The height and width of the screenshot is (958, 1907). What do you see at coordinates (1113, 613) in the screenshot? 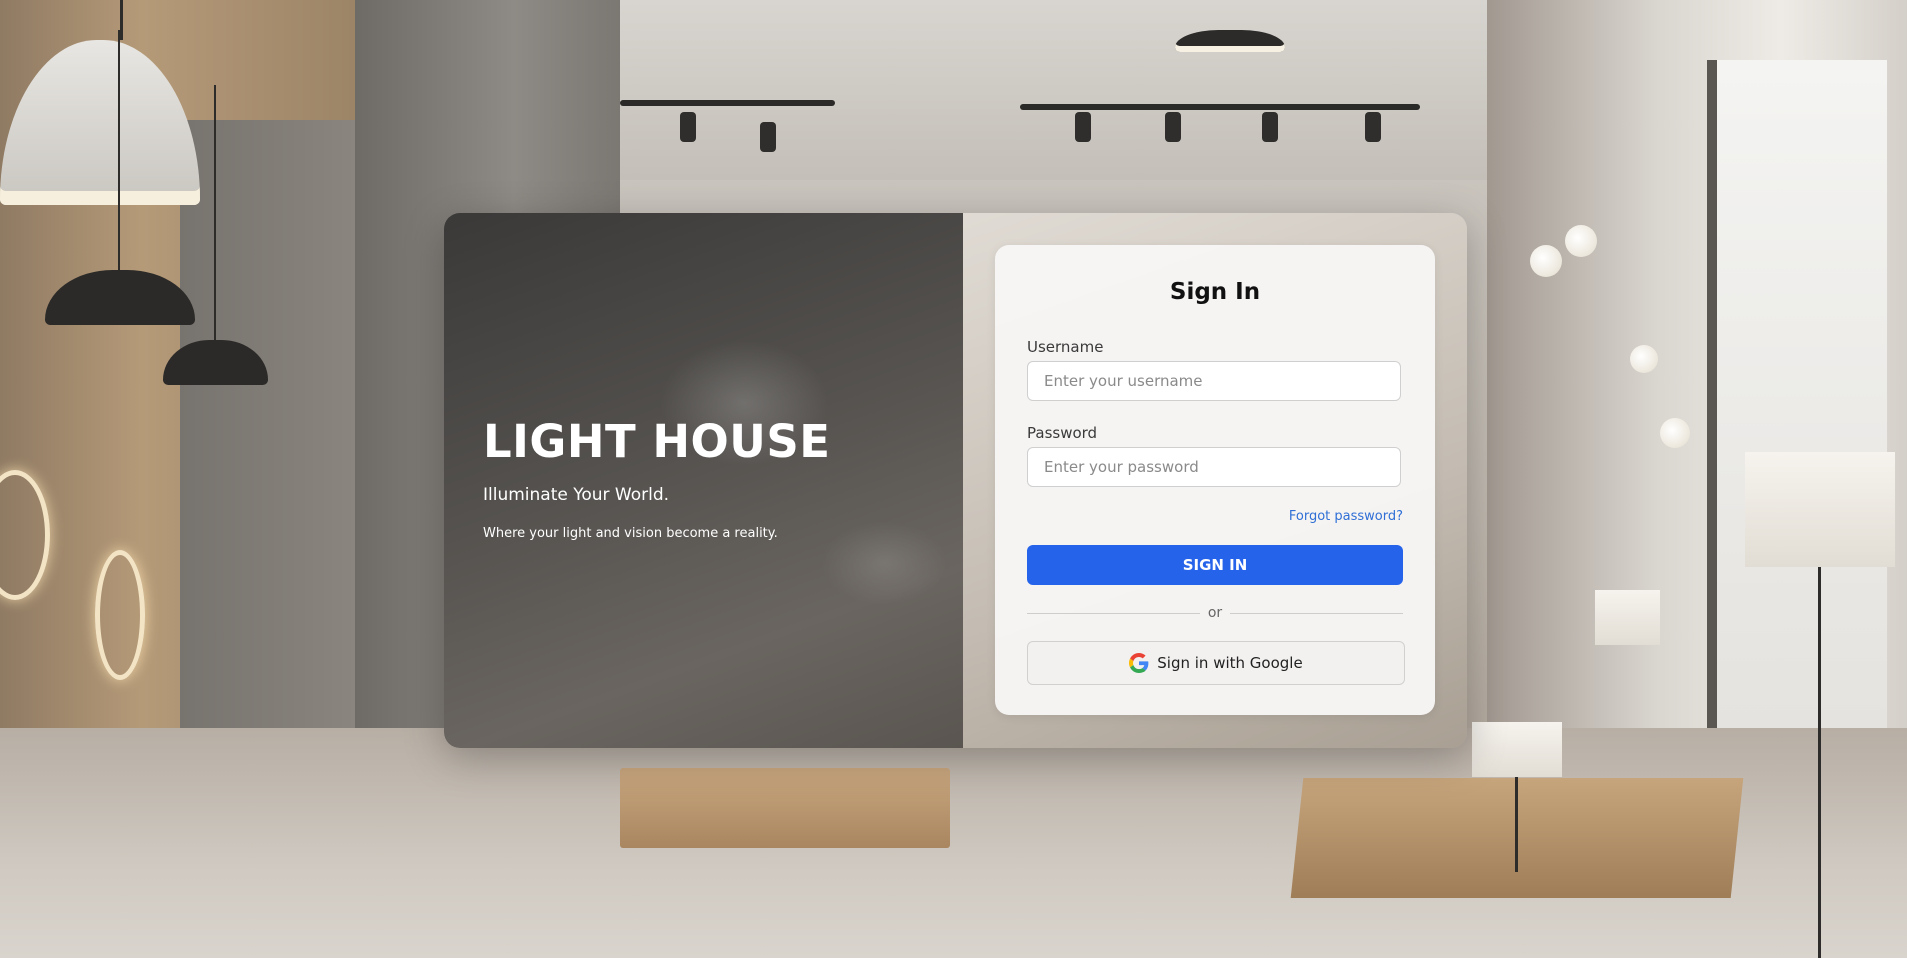
I see `divider-line-left` at bounding box center [1113, 613].